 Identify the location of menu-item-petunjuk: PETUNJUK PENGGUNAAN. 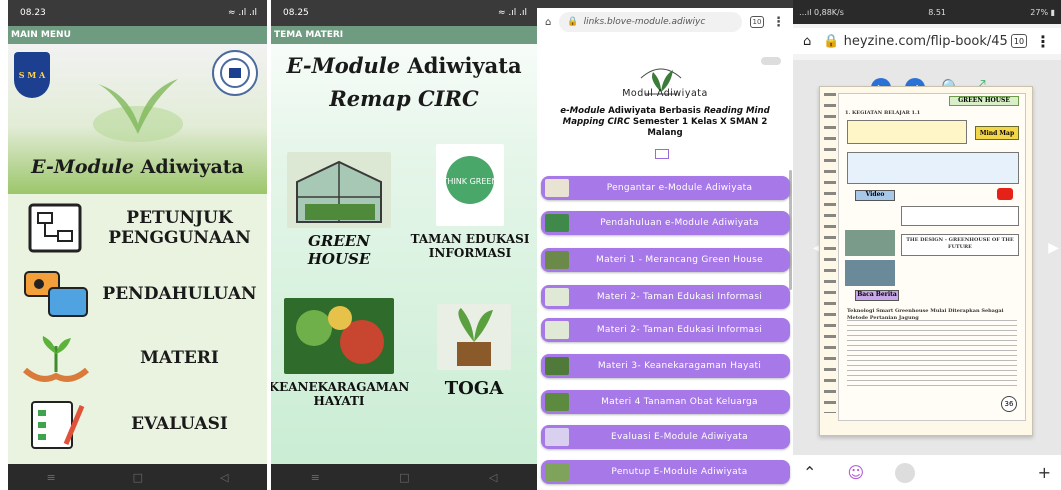
(137, 229).